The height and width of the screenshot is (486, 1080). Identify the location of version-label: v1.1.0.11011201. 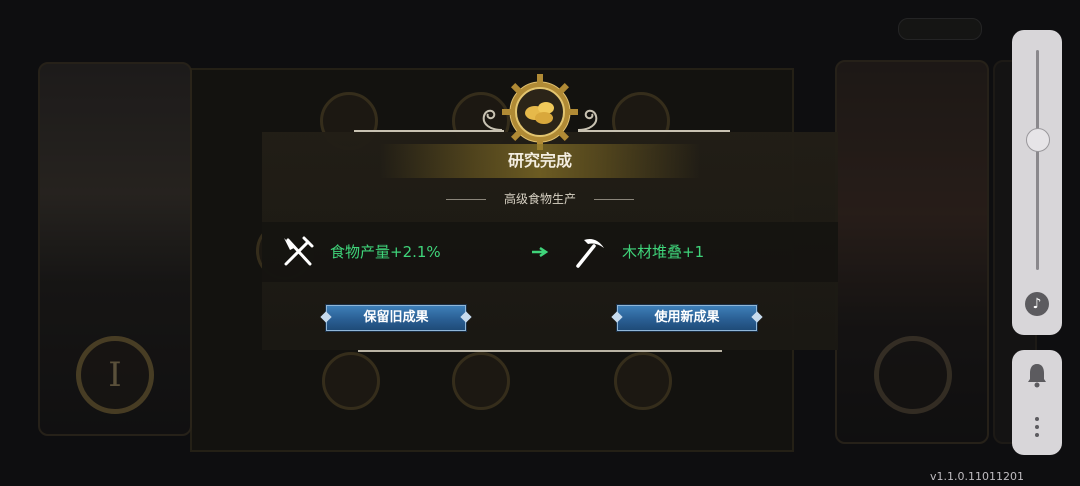
(977, 476).